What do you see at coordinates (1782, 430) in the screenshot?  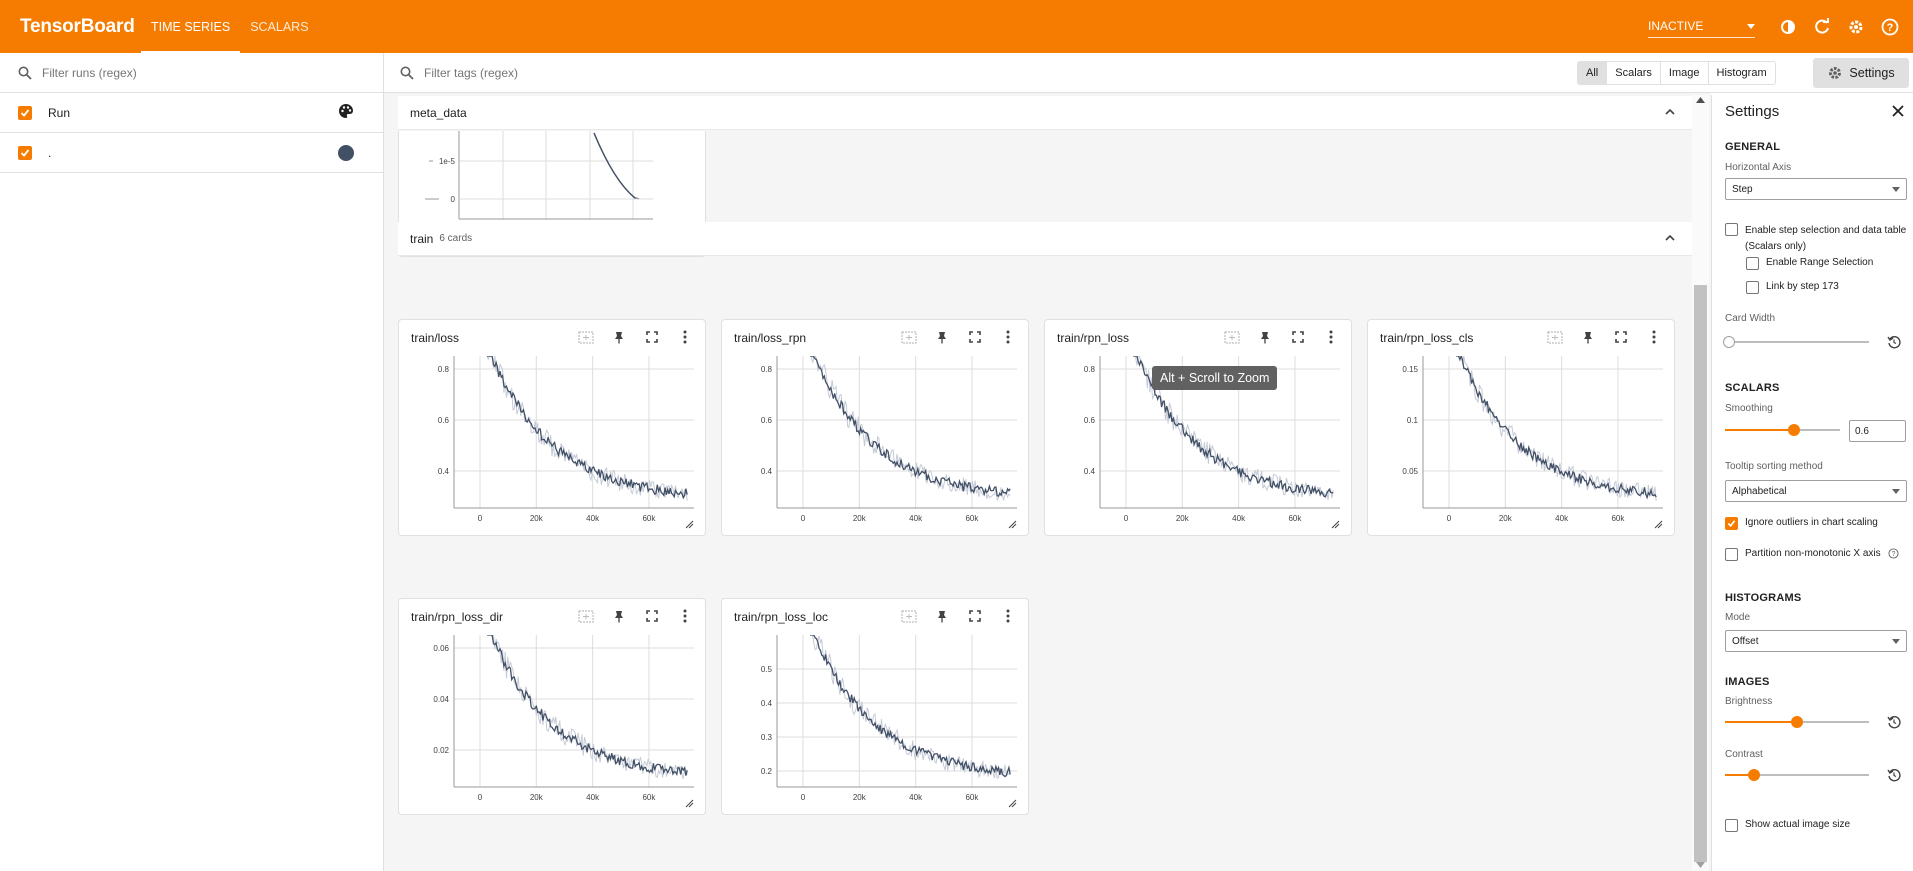 I see `smoothing-slider` at bounding box center [1782, 430].